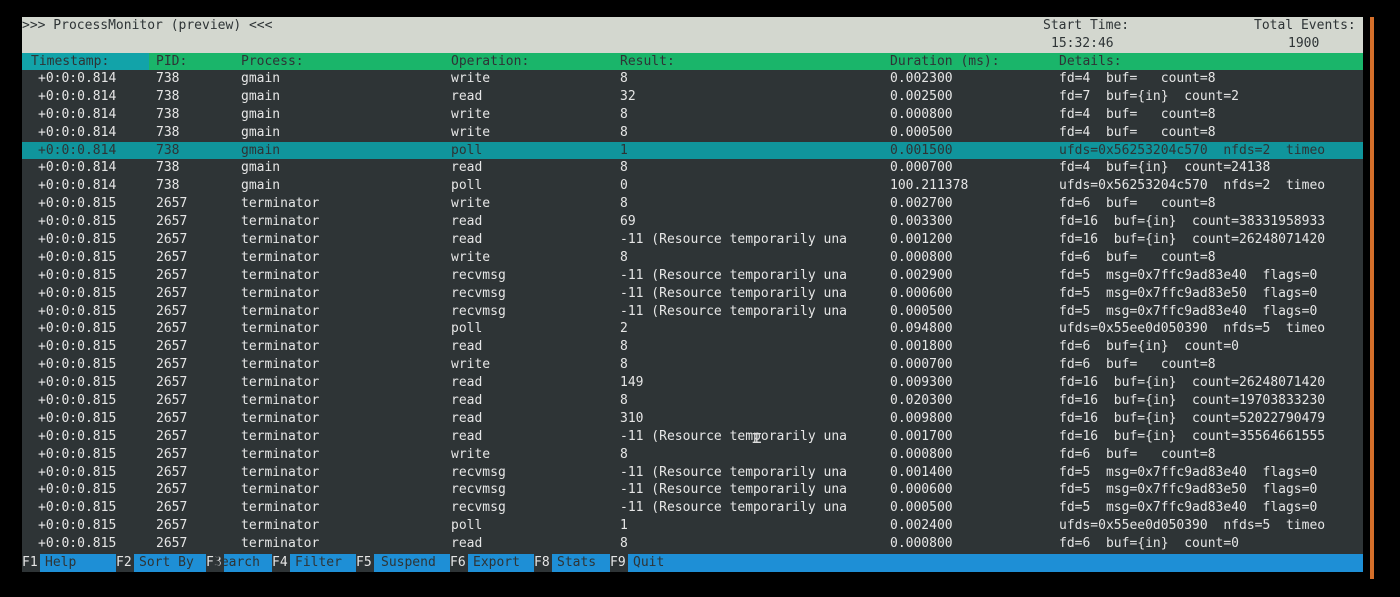 Image resolution: width=1400 pixels, height=597 pixels. Describe the element at coordinates (166, 563) in the screenshot. I see `fkey-label-sort-by: Sort By` at that location.